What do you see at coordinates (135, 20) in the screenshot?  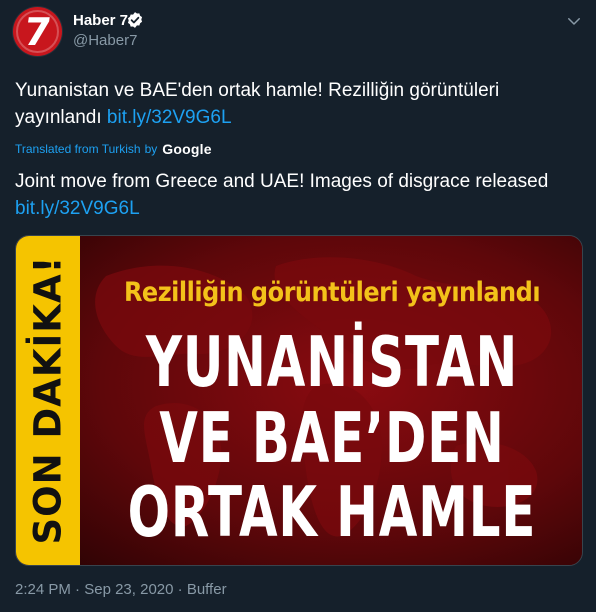 I see `verified-badge-icon` at bounding box center [135, 20].